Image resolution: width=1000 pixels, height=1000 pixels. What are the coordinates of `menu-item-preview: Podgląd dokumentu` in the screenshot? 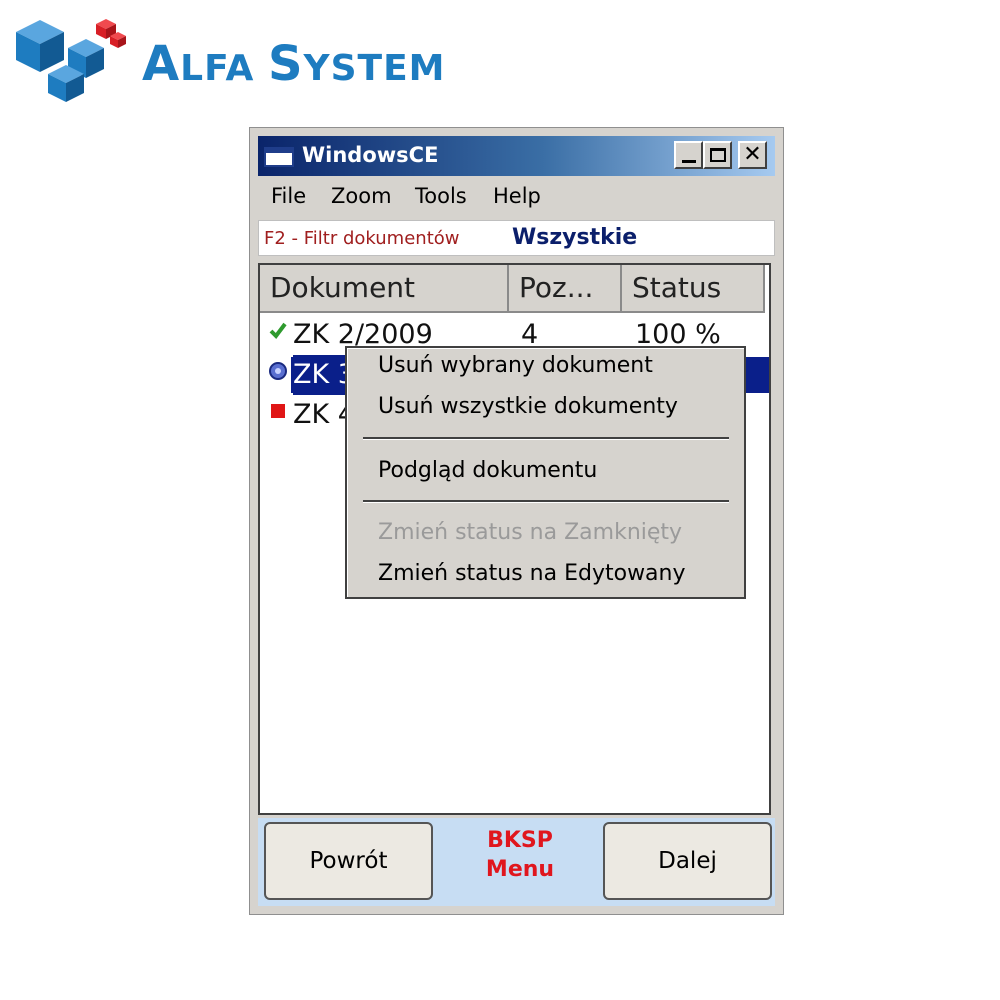 It's located at (487, 470).